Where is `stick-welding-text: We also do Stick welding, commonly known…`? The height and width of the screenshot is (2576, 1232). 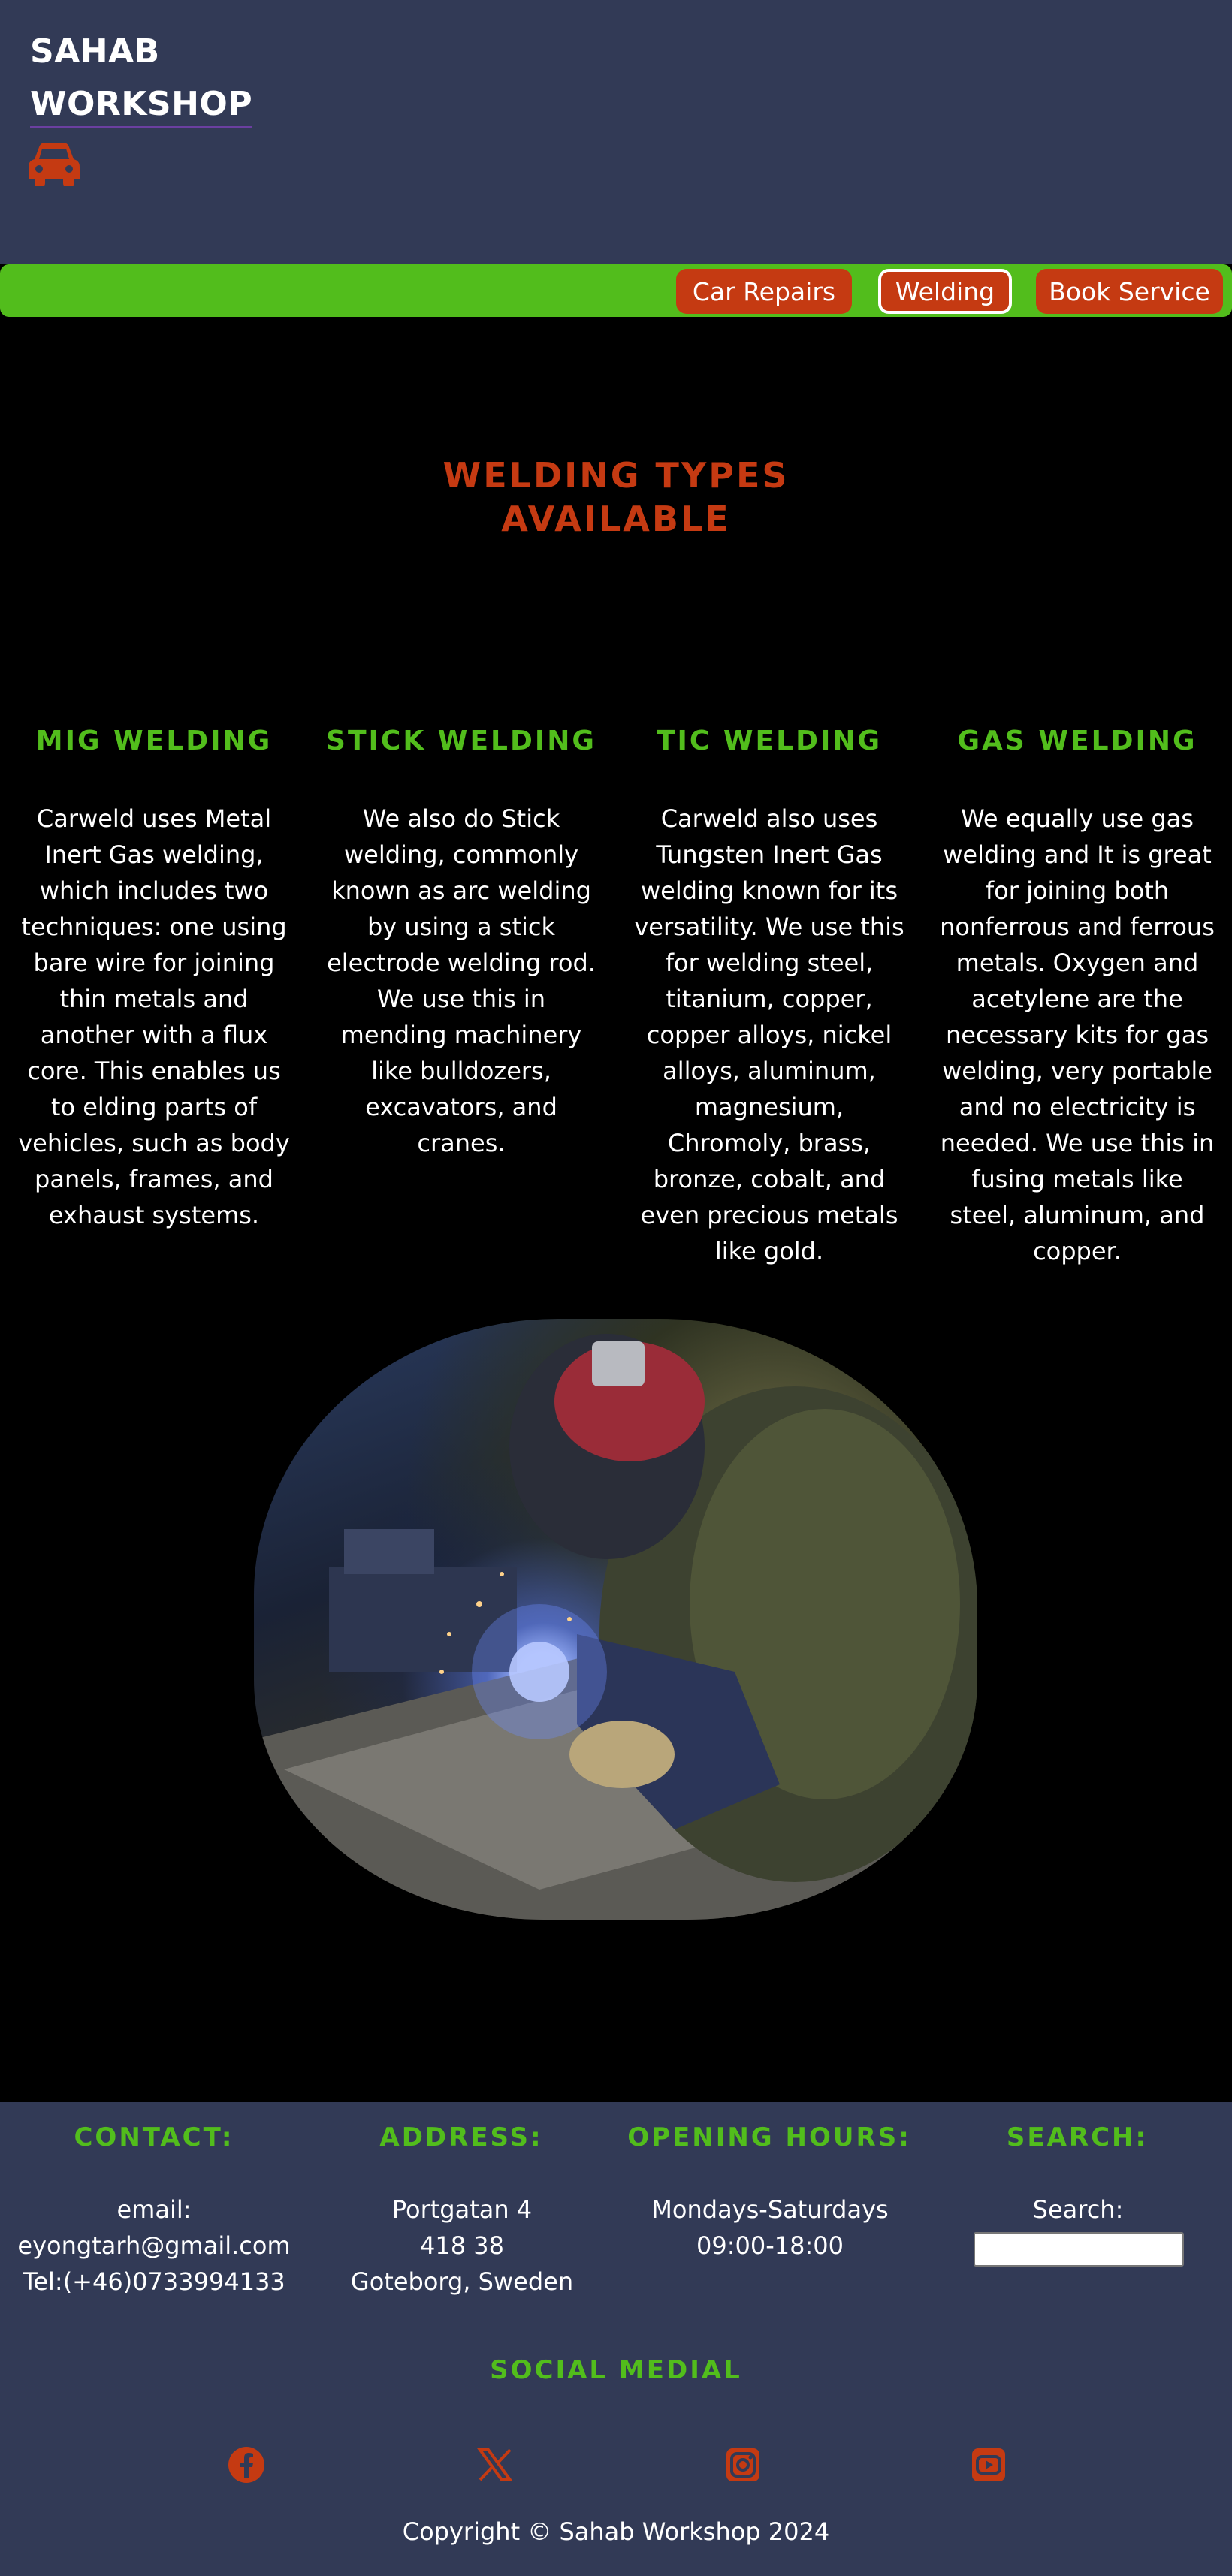
stick-welding-text: We also do Stick welding, commonly known… is located at coordinates (462, 980).